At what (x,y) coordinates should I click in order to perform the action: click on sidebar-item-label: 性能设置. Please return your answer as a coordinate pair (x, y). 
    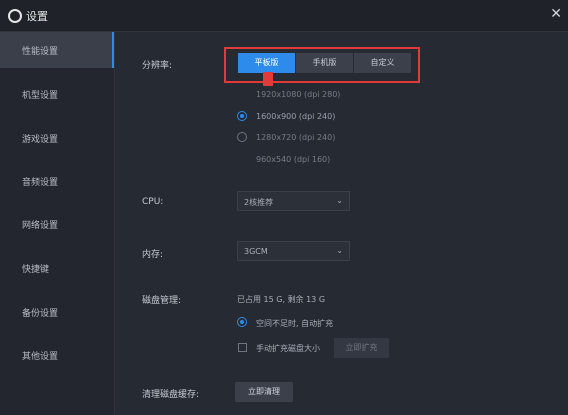
    Looking at the image, I should click on (40, 52).